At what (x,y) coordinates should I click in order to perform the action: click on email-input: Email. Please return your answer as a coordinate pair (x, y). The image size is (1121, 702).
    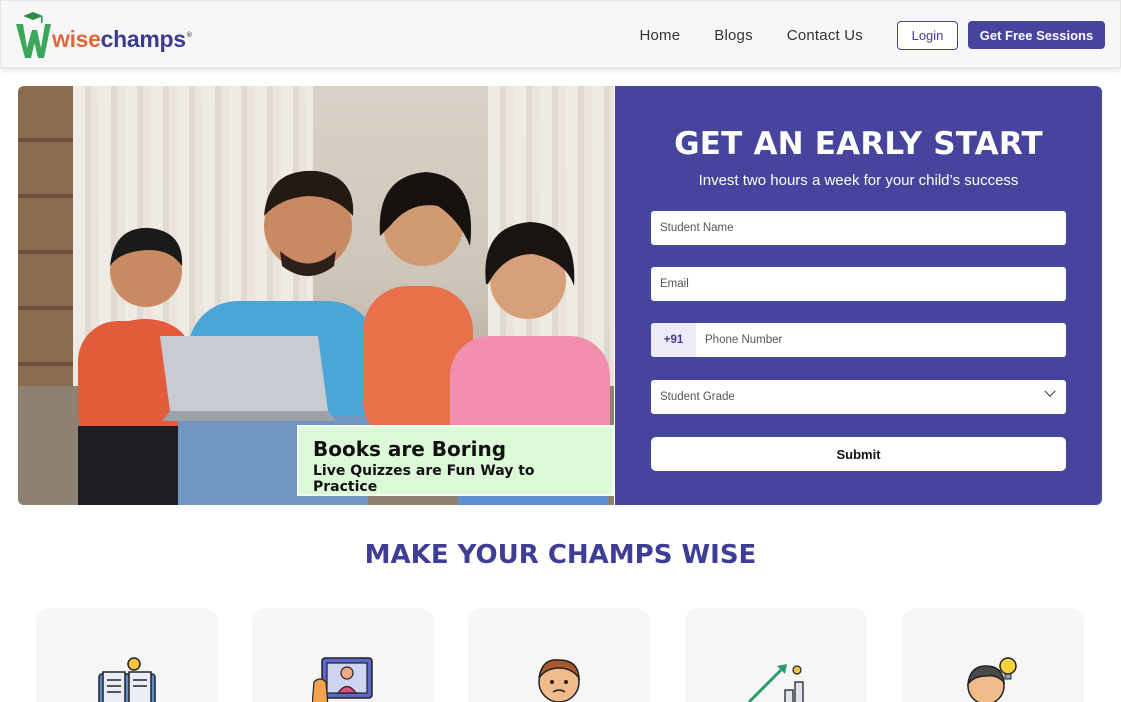
    Looking at the image, I should click on (858, 284).